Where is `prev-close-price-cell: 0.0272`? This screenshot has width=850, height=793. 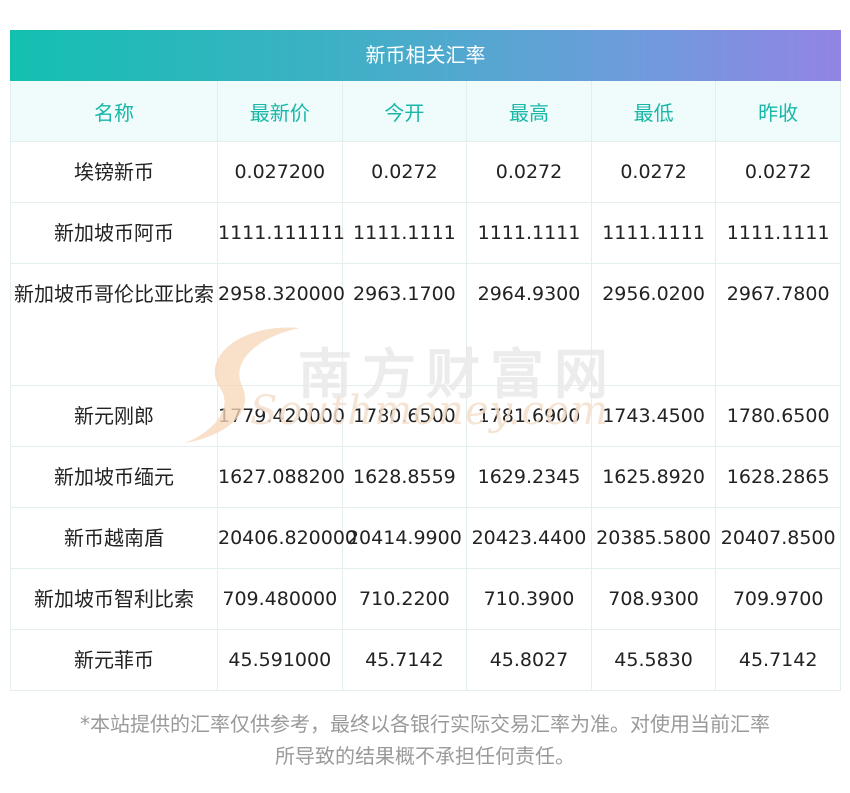
prev-close-price-cell: 0.0272 is located at coordinates (778, 172).